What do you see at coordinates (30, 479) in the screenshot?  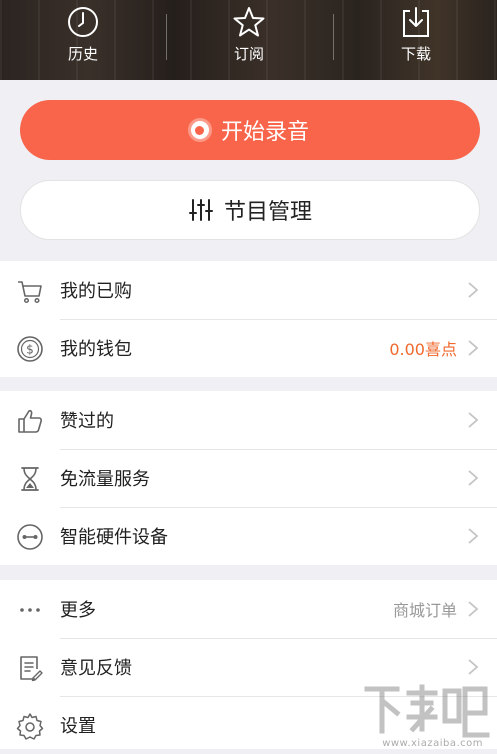 I see `hourglass-icon` at bounding box center [30, 479].